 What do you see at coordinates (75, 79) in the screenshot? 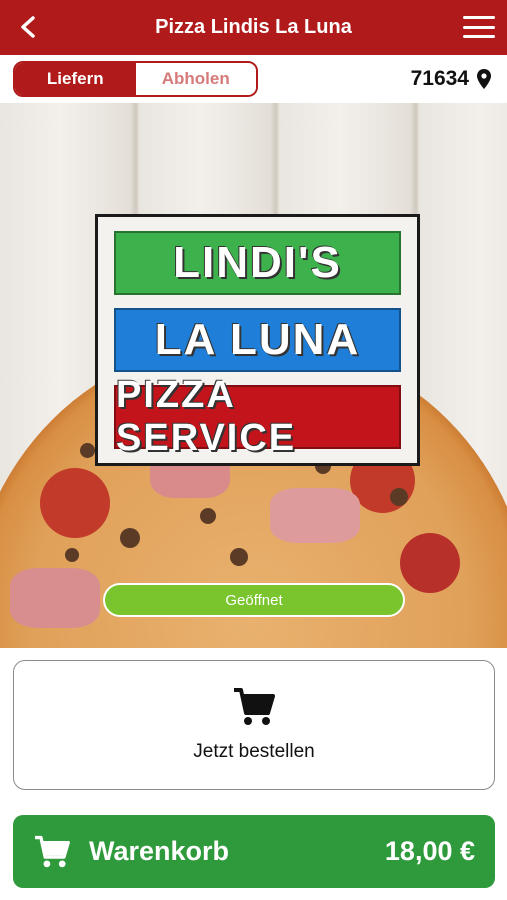
I see `tab-liefern: Liefern` at bounding box center [75, 79].